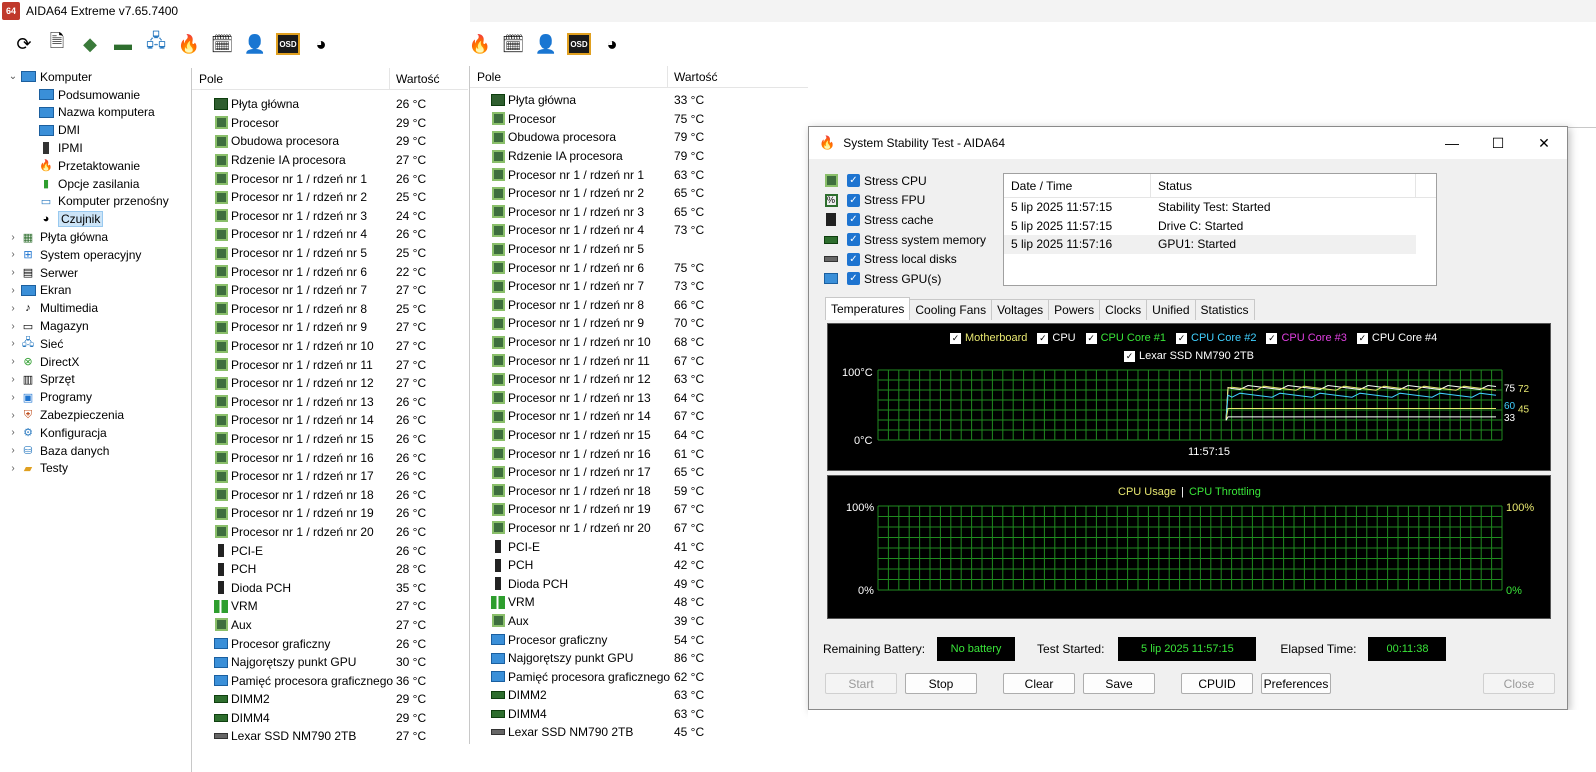 The height and width of the screenshot is (772, 1596). I want to click on tree-item: › ⊗ DirectX, so click(95, 362).